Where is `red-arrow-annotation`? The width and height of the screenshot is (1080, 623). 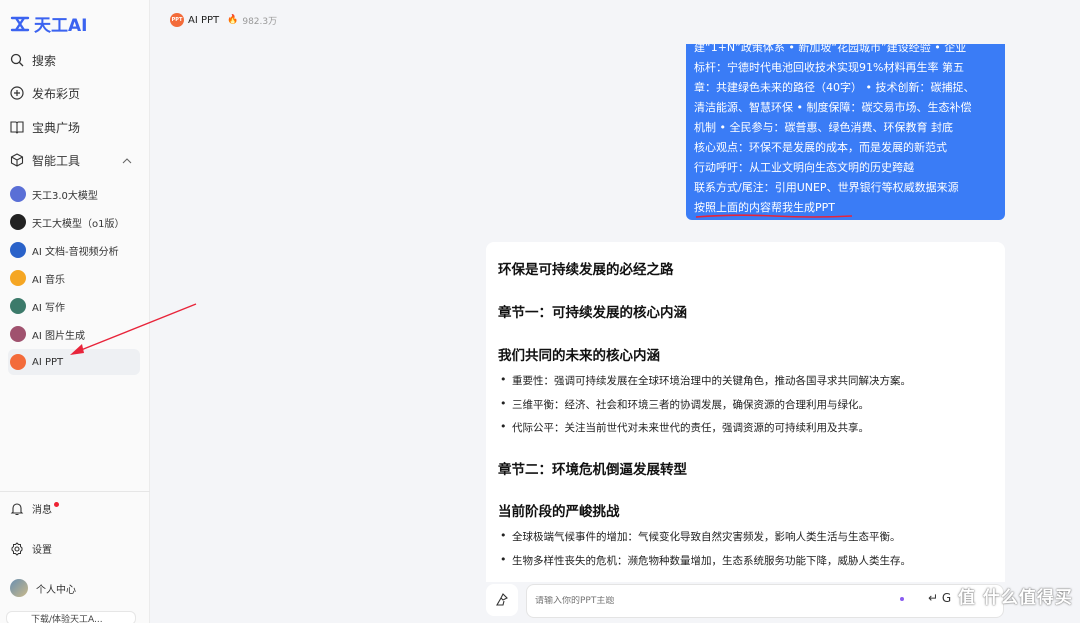 red-arrow-annotation is located at coordinates (133, 329).